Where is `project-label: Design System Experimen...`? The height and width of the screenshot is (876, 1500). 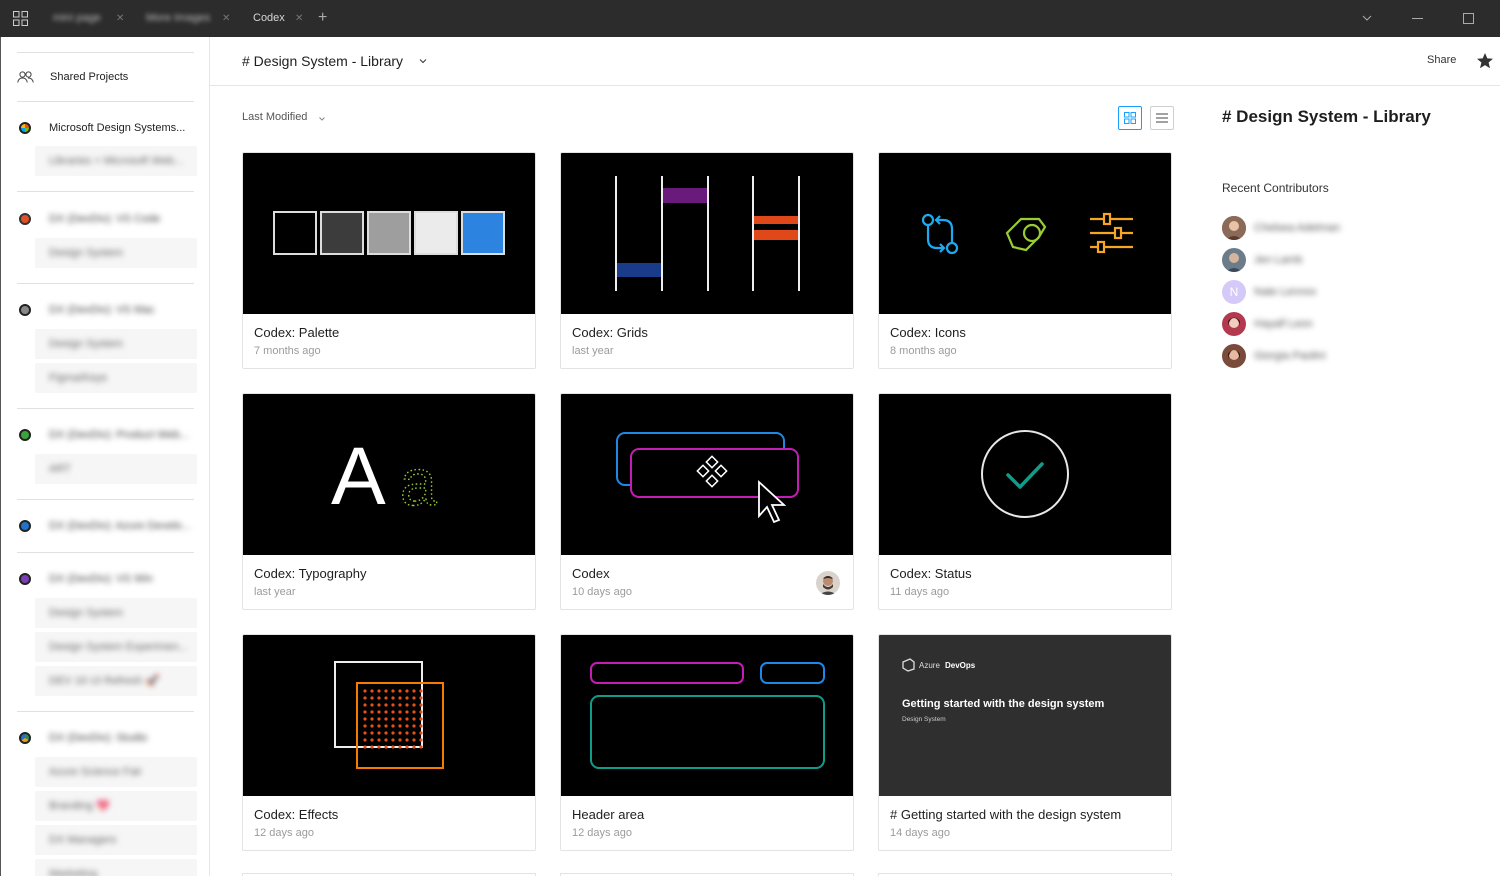
project-label: Design System Experimen... is located at coordinates (118, 647).